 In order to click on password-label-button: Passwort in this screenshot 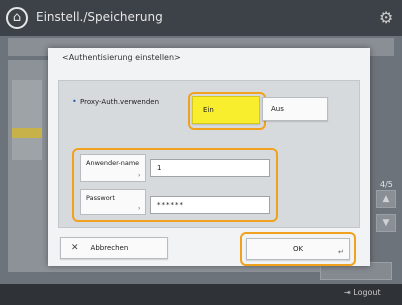, I will do `click(113, 202)`.